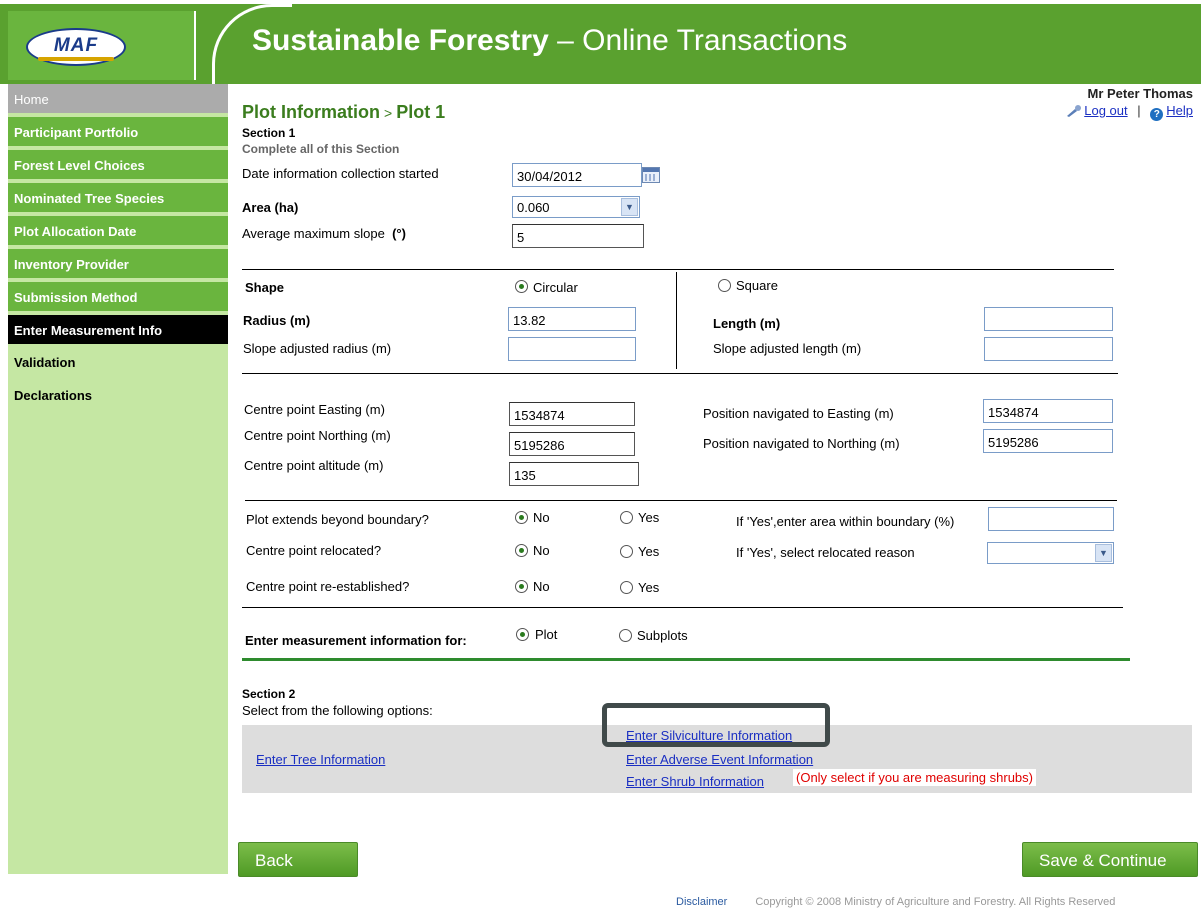 Image resolution: width=1201 pixels, height=908 pixels. What do you see at coordinates (825, 552) in the screenshot?
I see `relocated-reason-label: If 'Yes', select relocated reason` at bounding box center [825, 552].